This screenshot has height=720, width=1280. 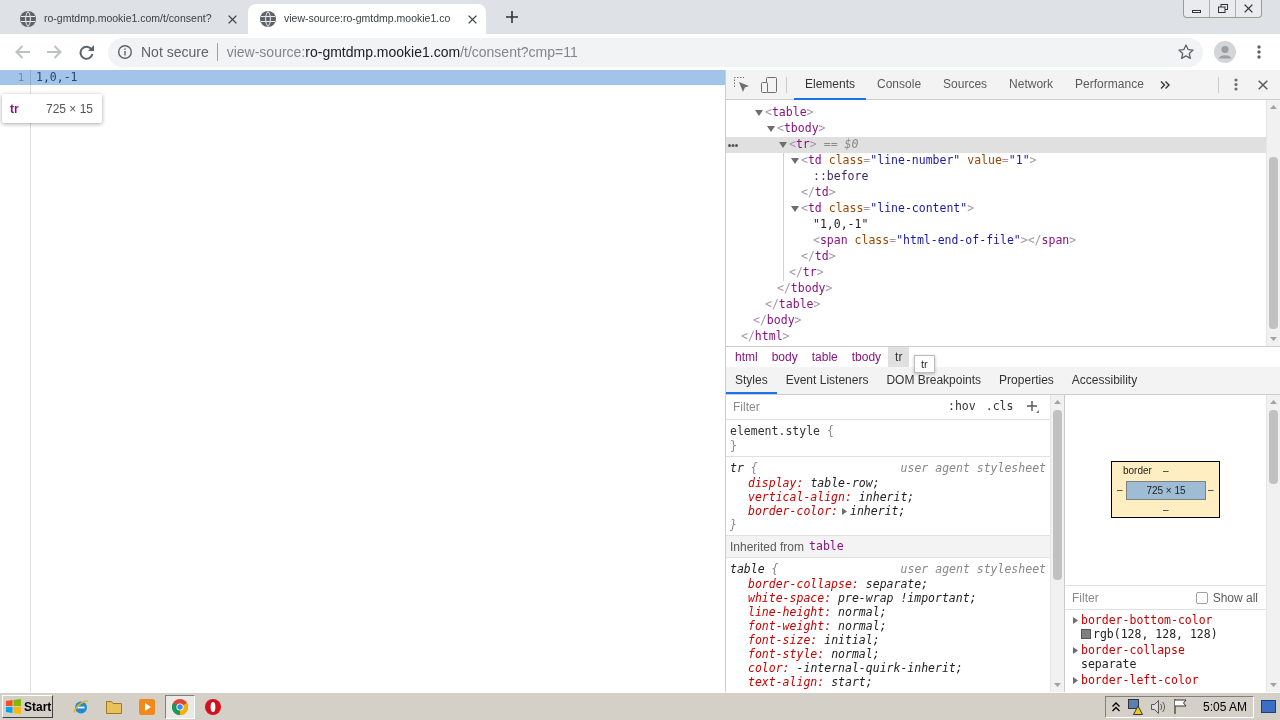 I want to click on e-logo-icon, so click(x=81, y=706).